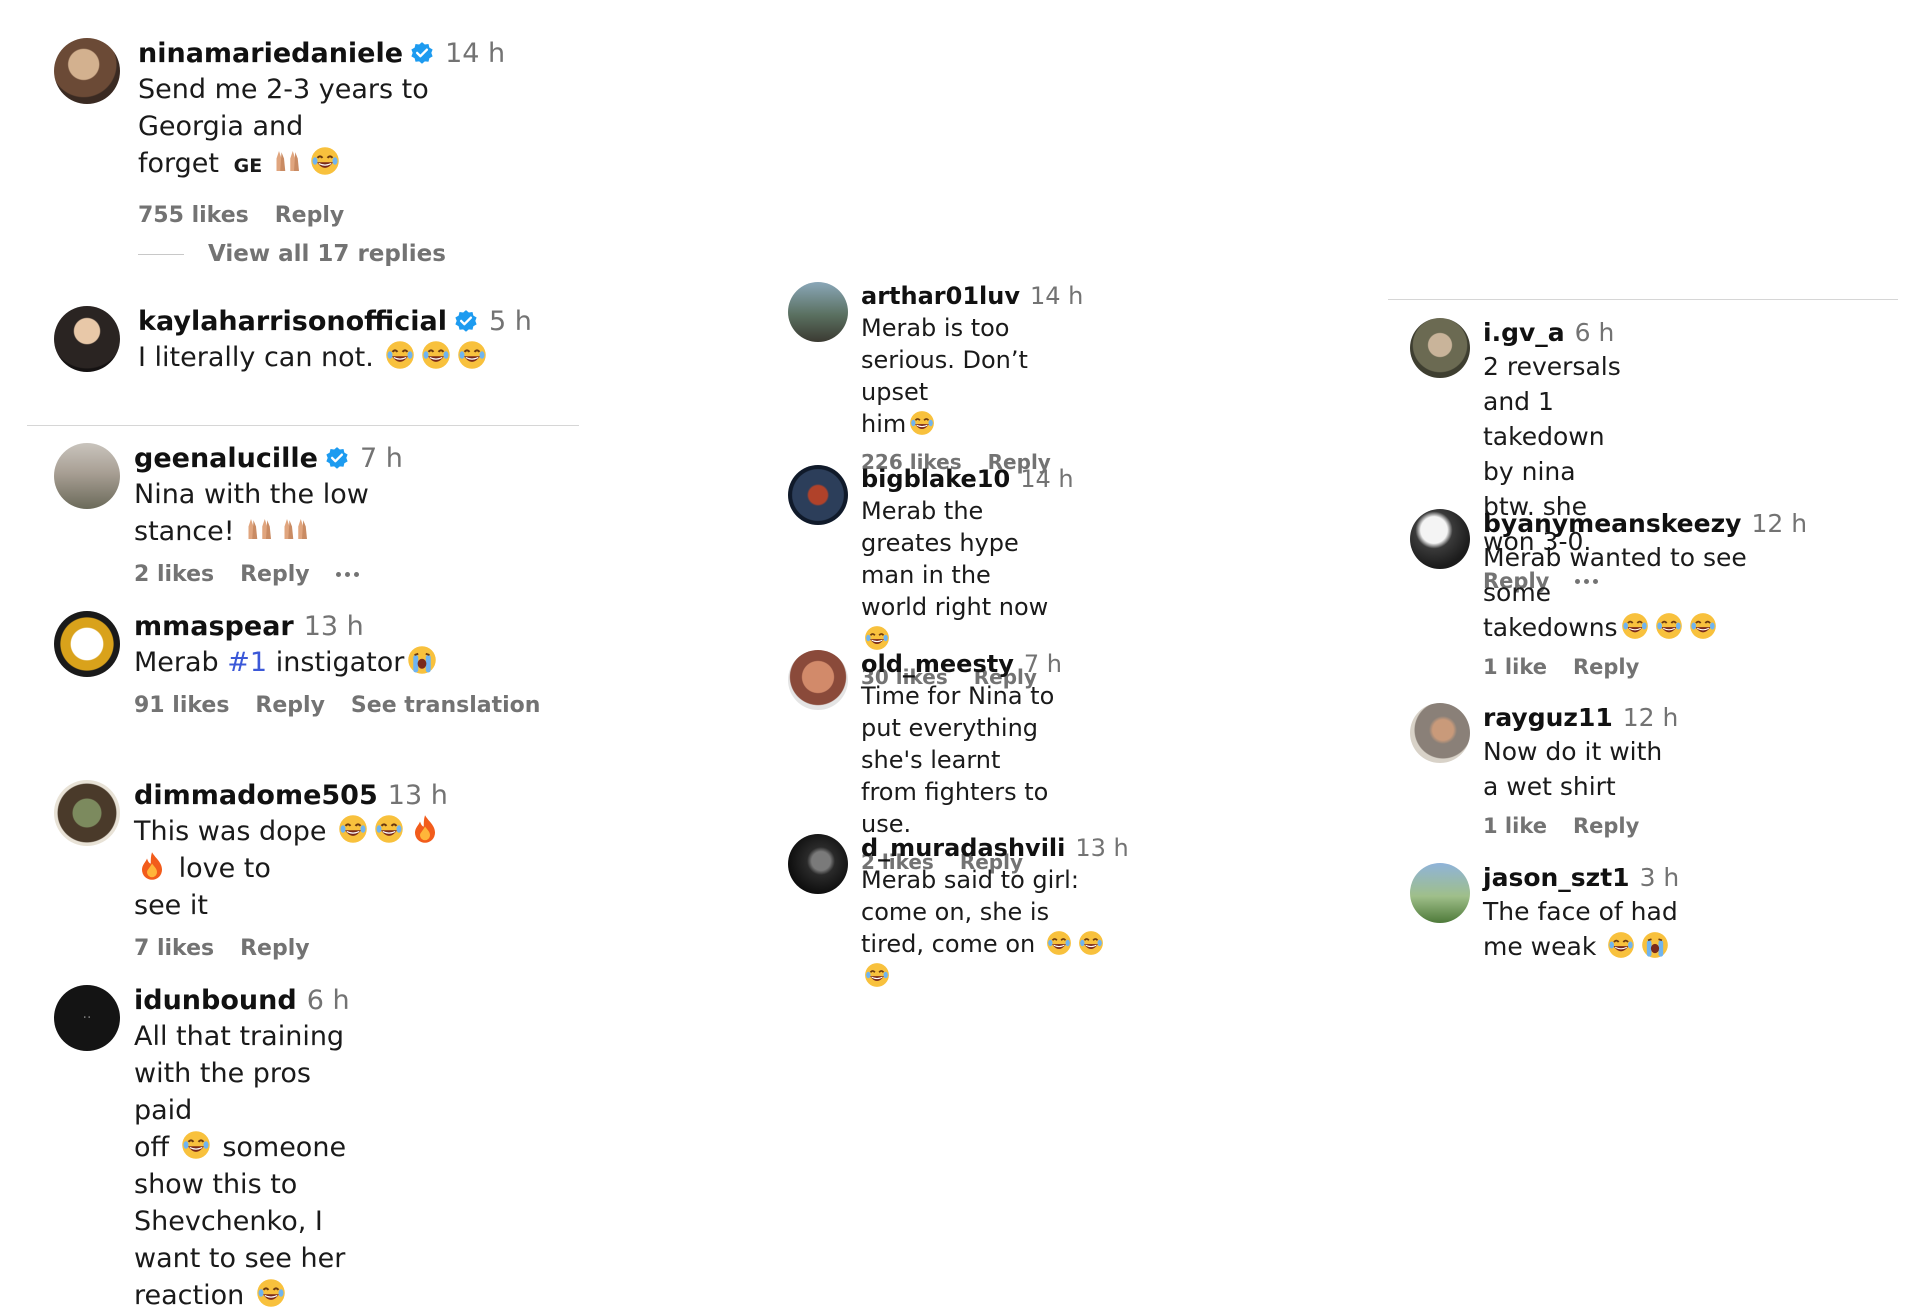 This screenshot has height=1314, width=1920. What do you see at coordinates (214, 626) in the screenshot?
I see `username: mmaspear` at bounding box center [214, 626].